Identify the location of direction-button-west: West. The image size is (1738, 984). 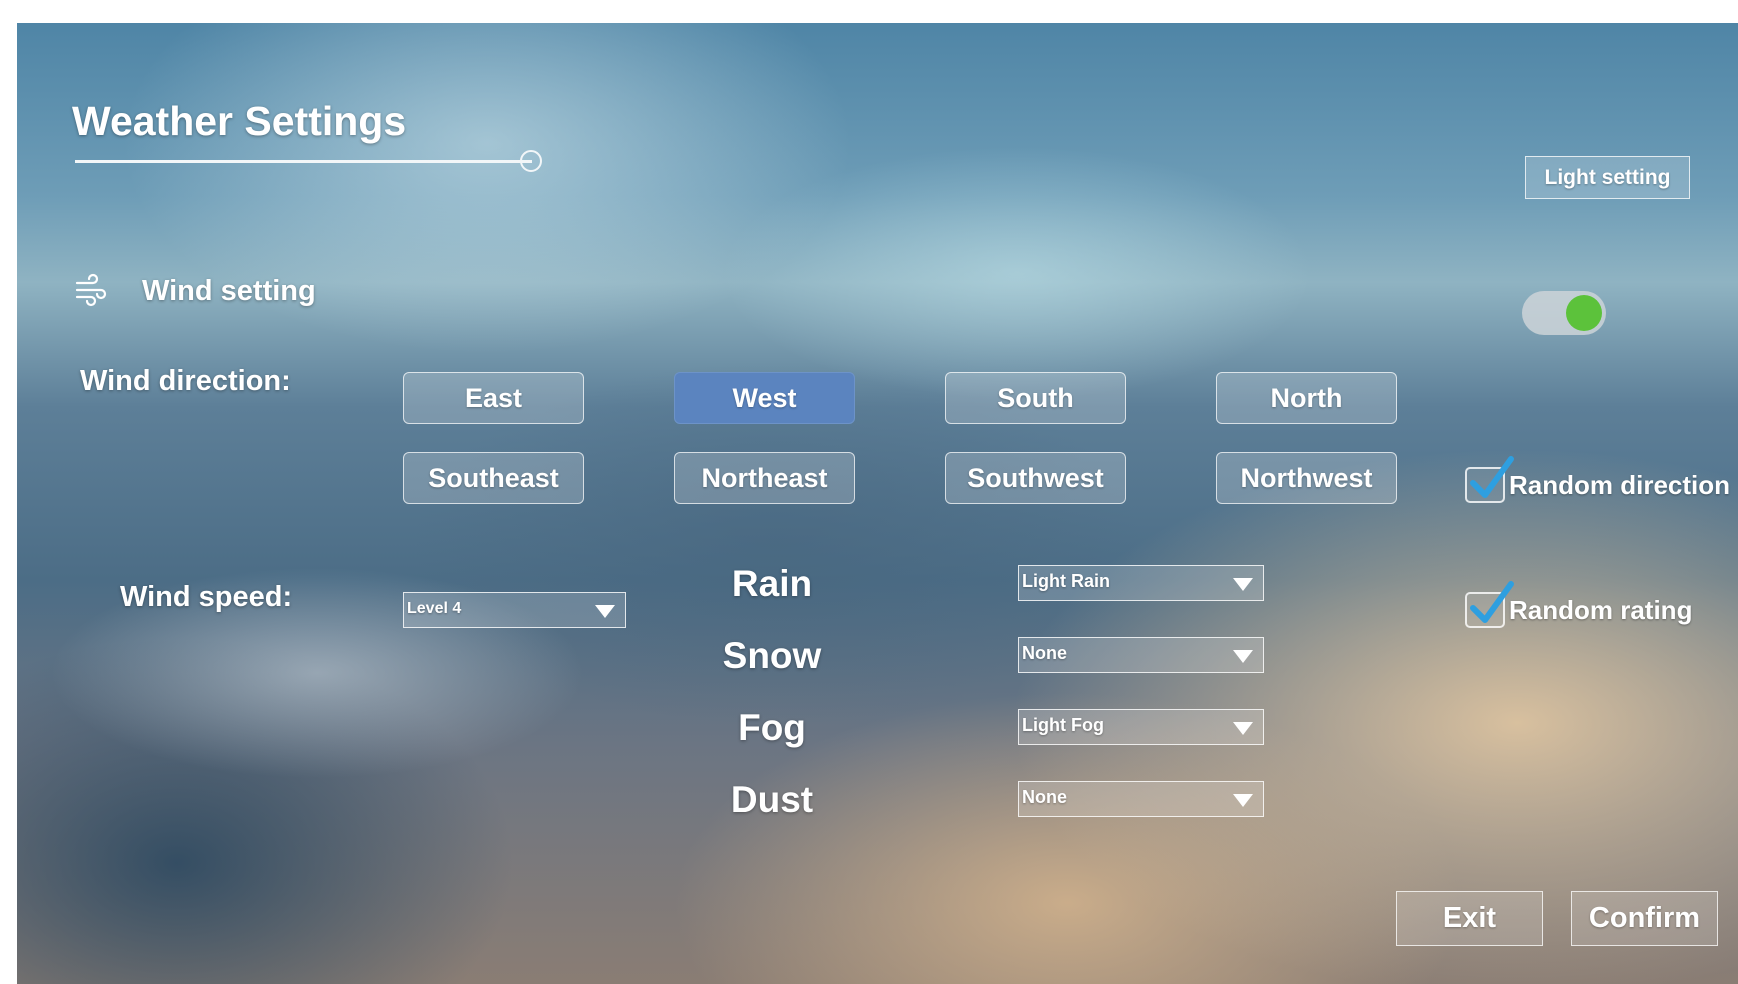
(764, 398).